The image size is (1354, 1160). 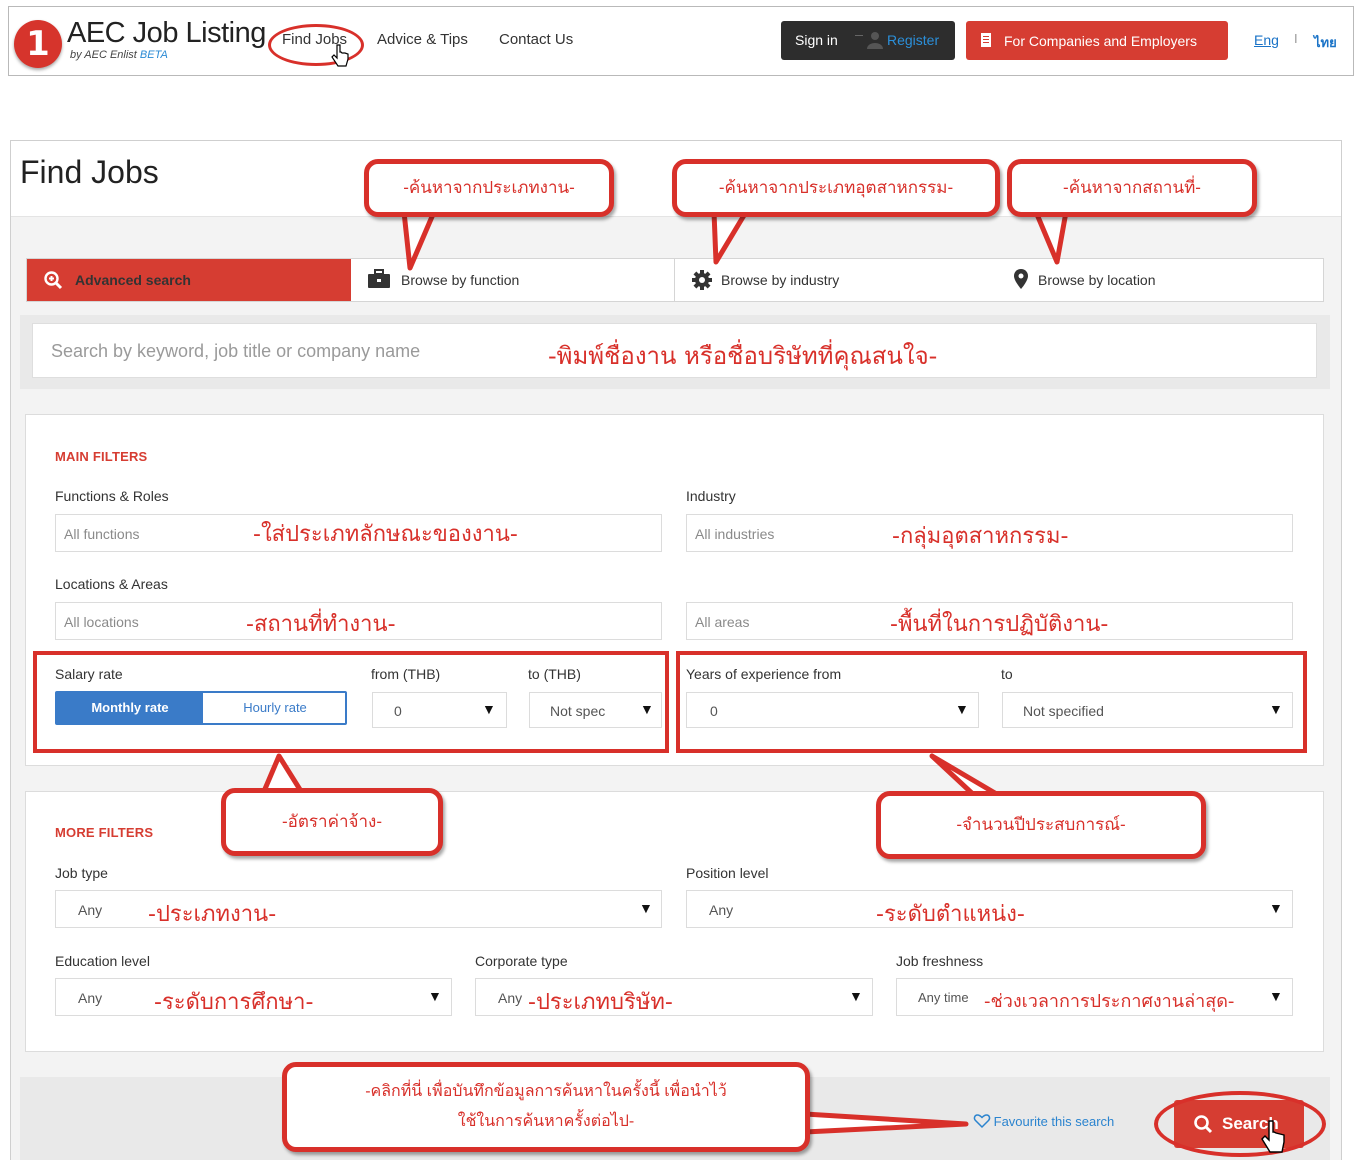 I want to click on note-area: -พื้นที่ในการปฏิบัติงาน-, so click(x=999, y=624).